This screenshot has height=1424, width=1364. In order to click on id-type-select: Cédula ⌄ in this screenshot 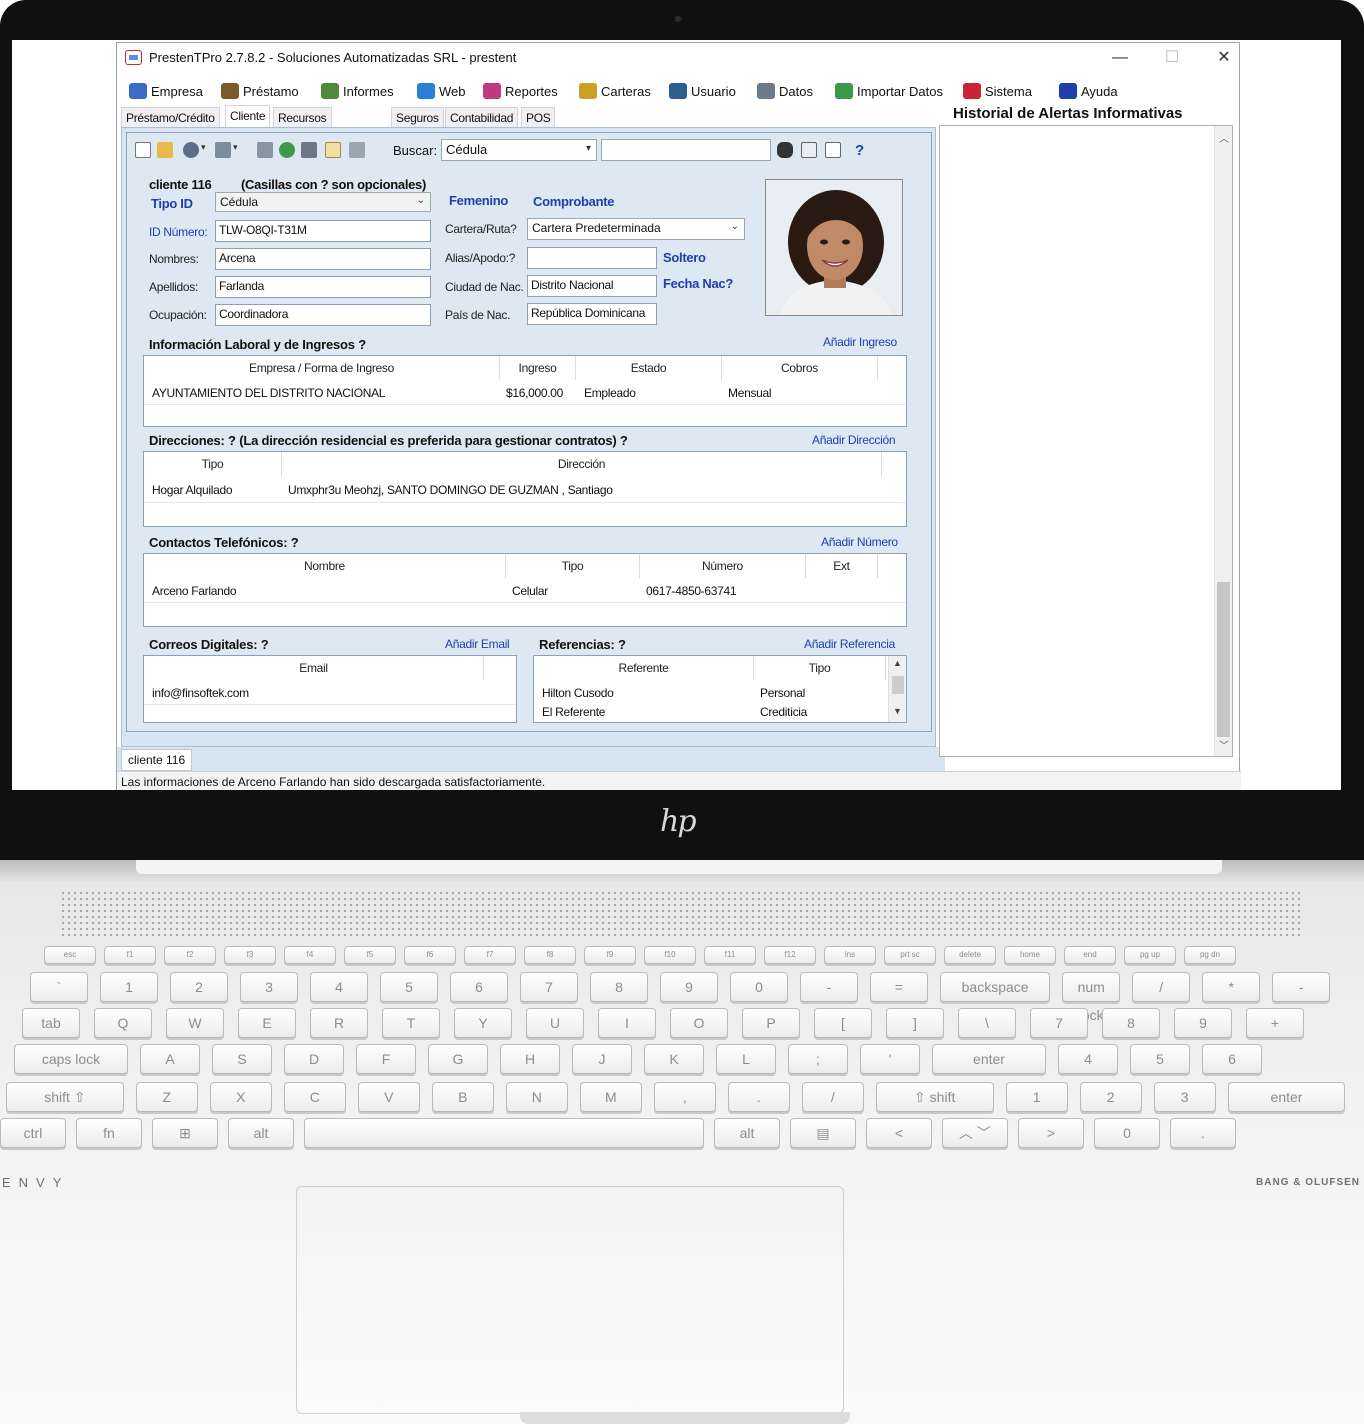, I will do `click(323, 202)`.